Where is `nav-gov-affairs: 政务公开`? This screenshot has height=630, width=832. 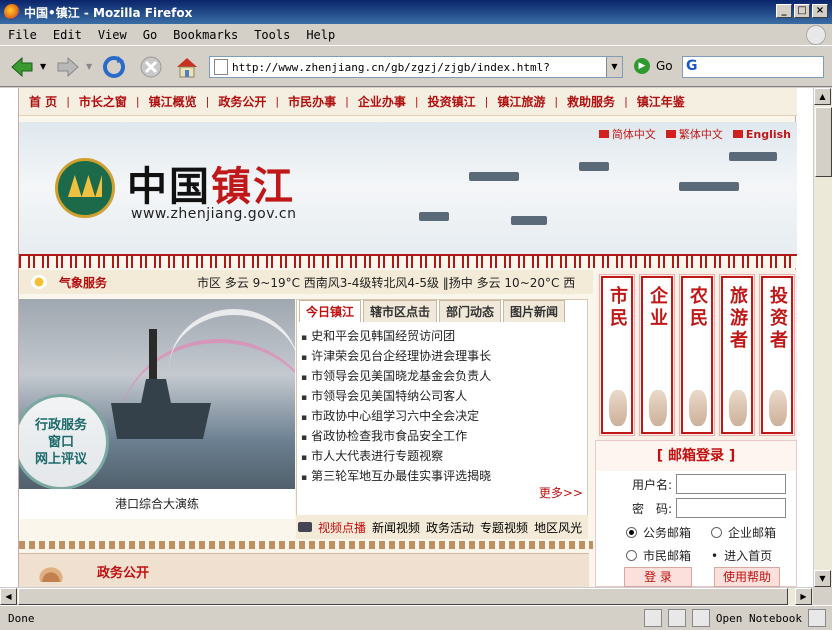 nav-gov-affairs: 政务公开 is located at coordinates (242, 101).